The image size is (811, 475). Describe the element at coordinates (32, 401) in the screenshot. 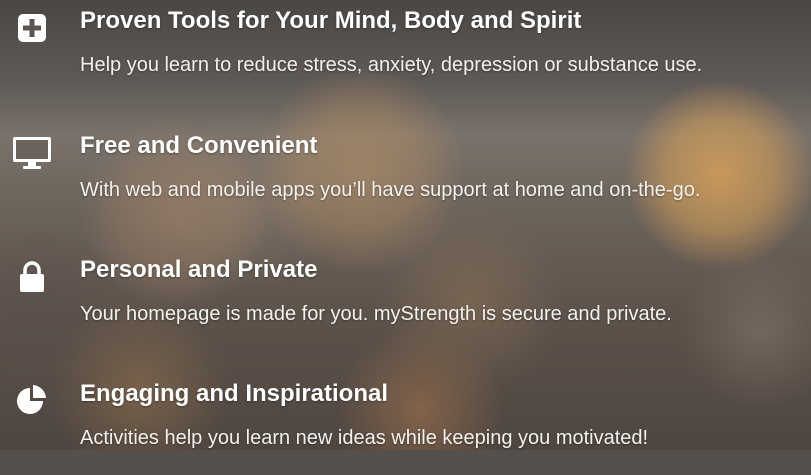

I see `pie-chart-icon` at that location.